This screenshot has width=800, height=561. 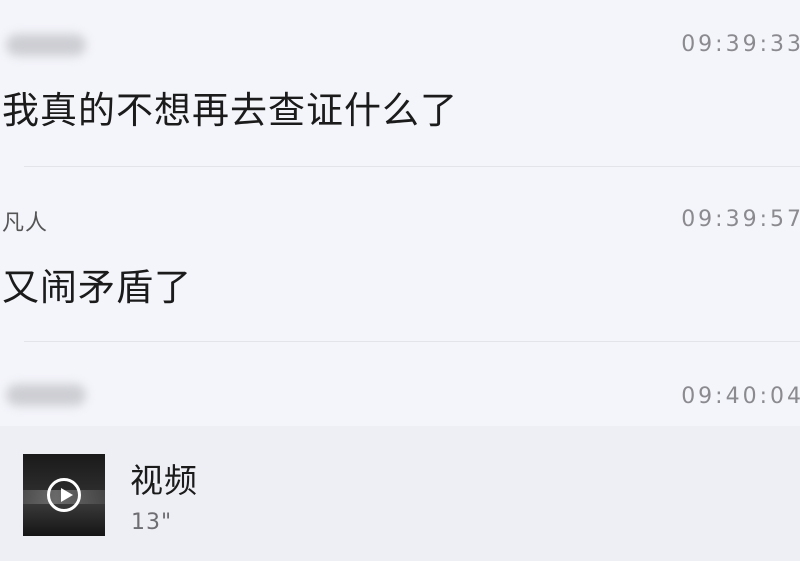 I want to click on message-text: 又闹矛盾了, so click(x=97, y=287).